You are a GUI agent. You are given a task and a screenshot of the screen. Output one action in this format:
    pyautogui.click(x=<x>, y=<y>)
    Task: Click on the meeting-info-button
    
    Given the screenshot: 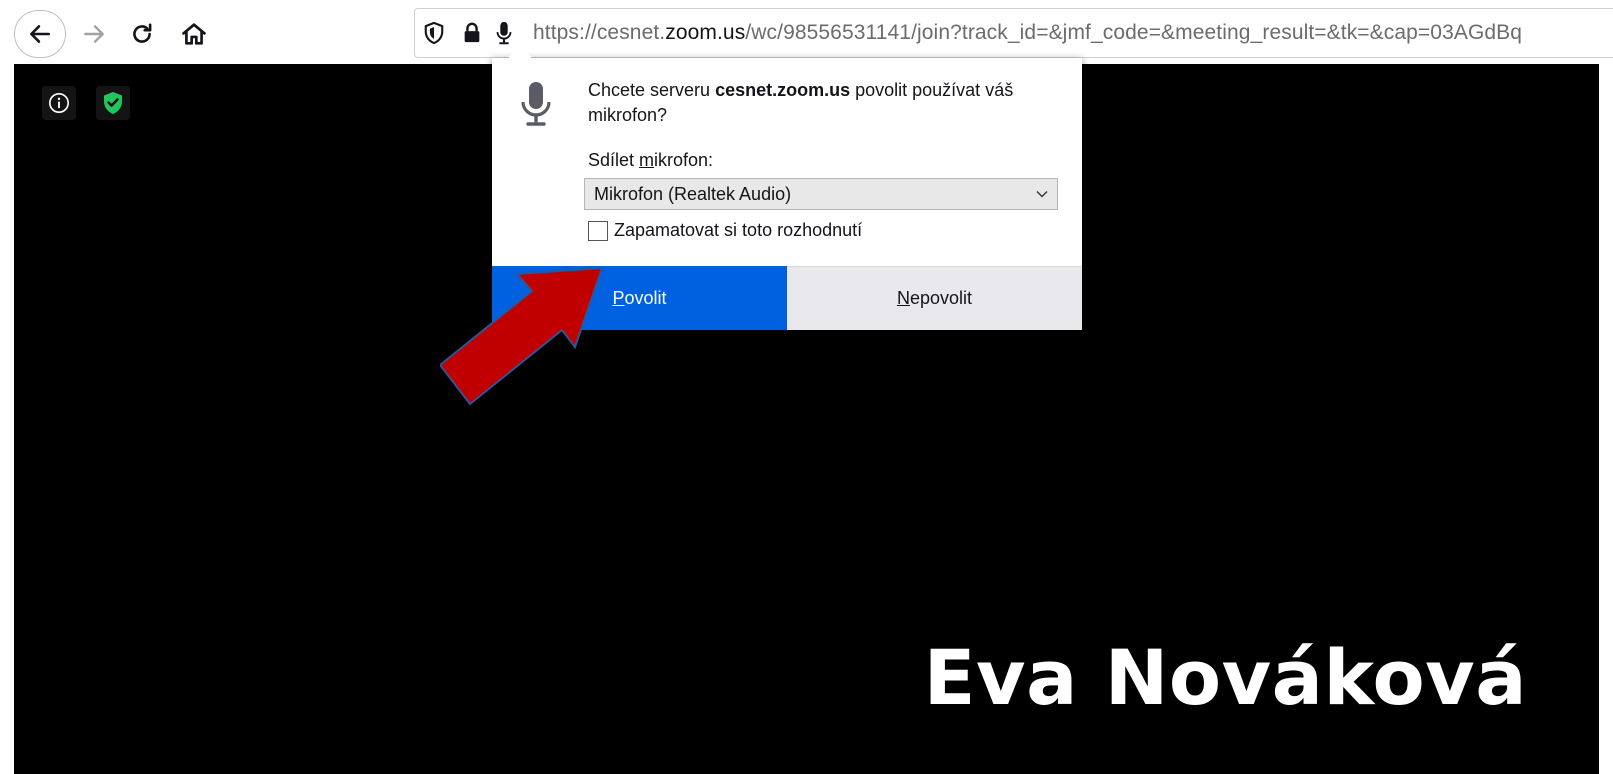 What is the action you would take?
    pyautogui.click(x=59, y=103)
    